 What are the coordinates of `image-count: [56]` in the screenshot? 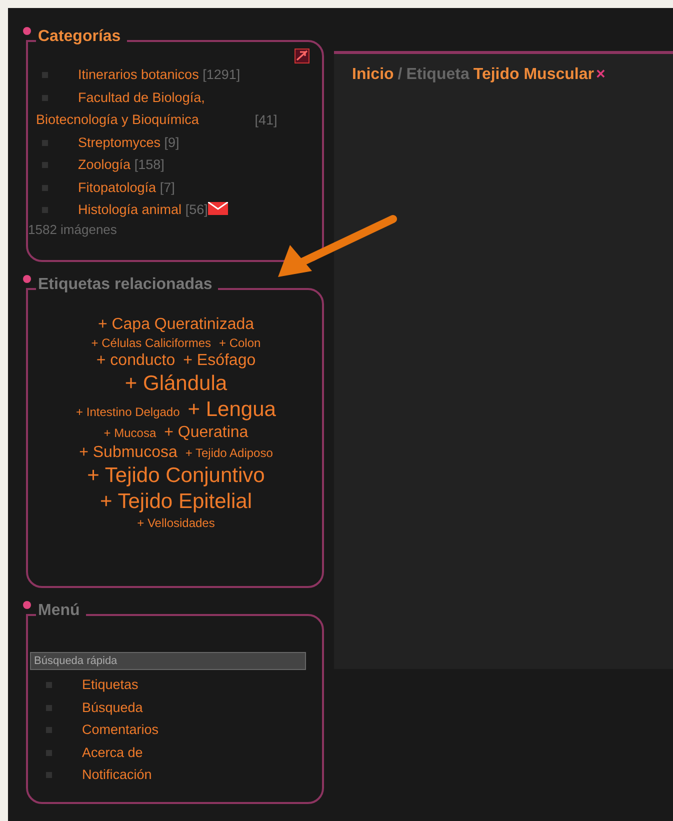 It's located at (196, 209).